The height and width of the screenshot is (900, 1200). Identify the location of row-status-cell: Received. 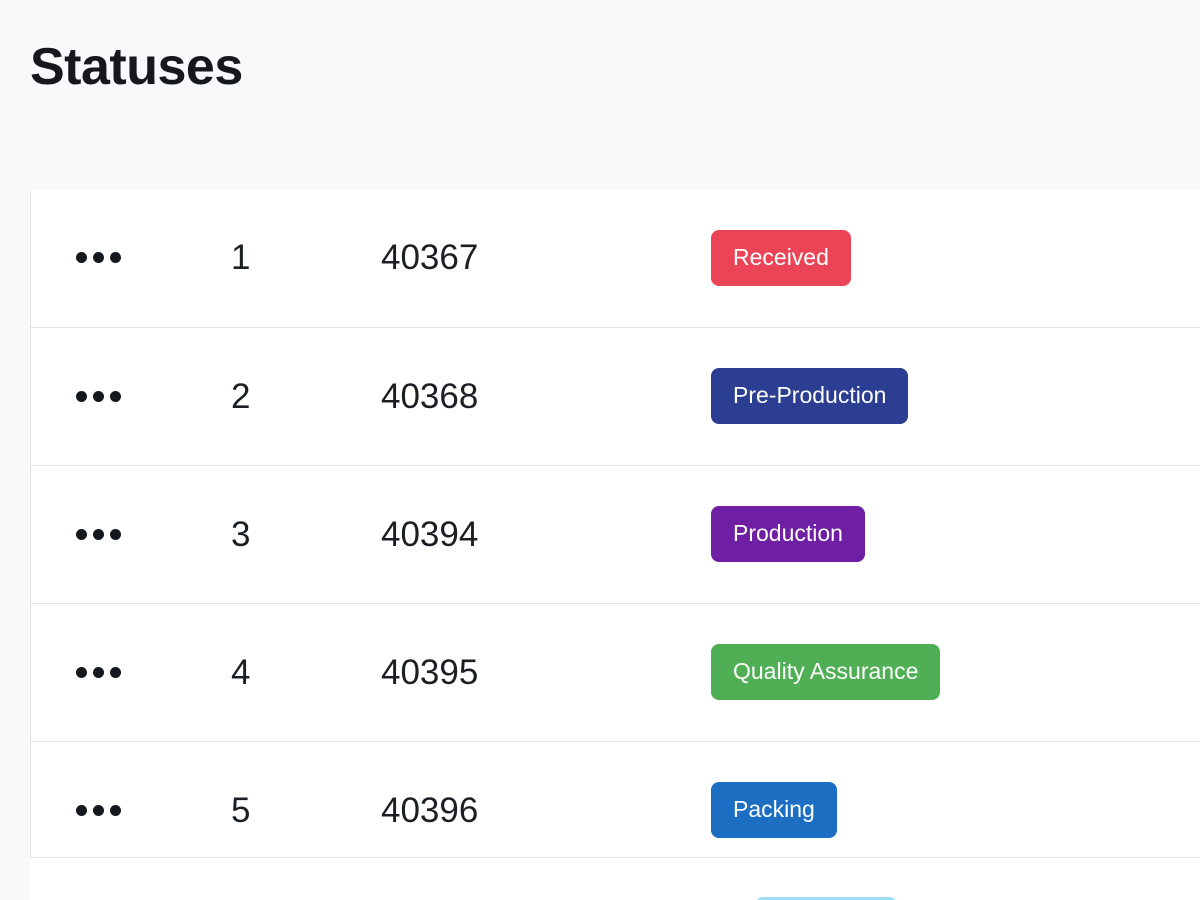
(955, 258).